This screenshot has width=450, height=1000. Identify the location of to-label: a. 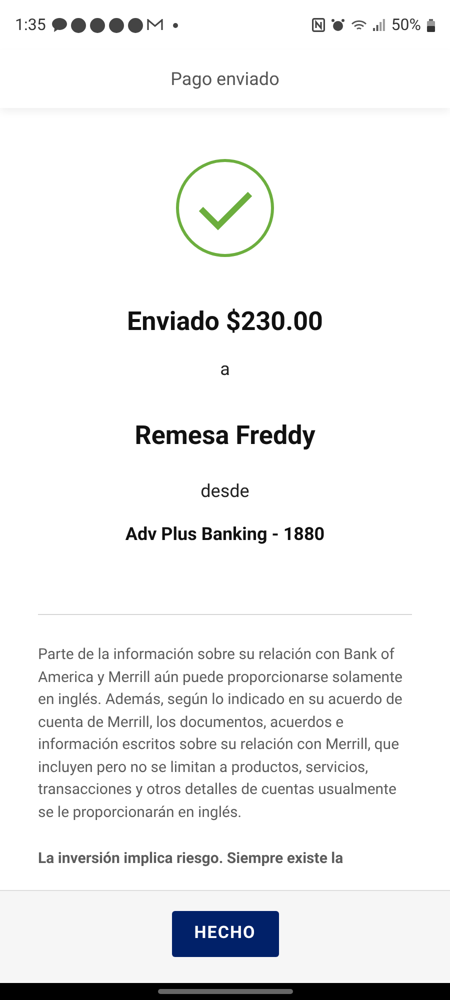
(225, 370).